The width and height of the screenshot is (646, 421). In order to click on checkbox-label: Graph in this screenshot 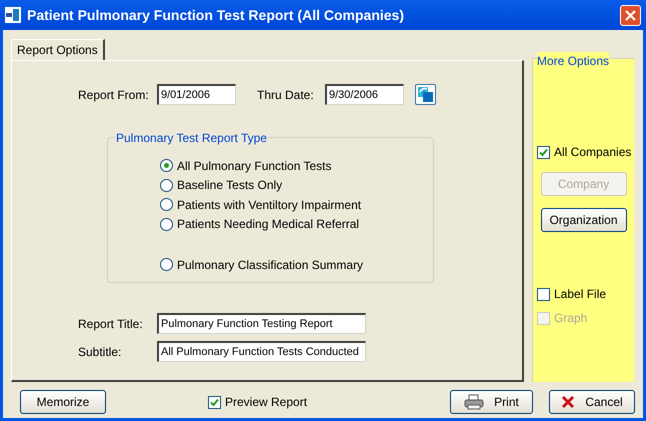, I will do `click(571, 318)`.